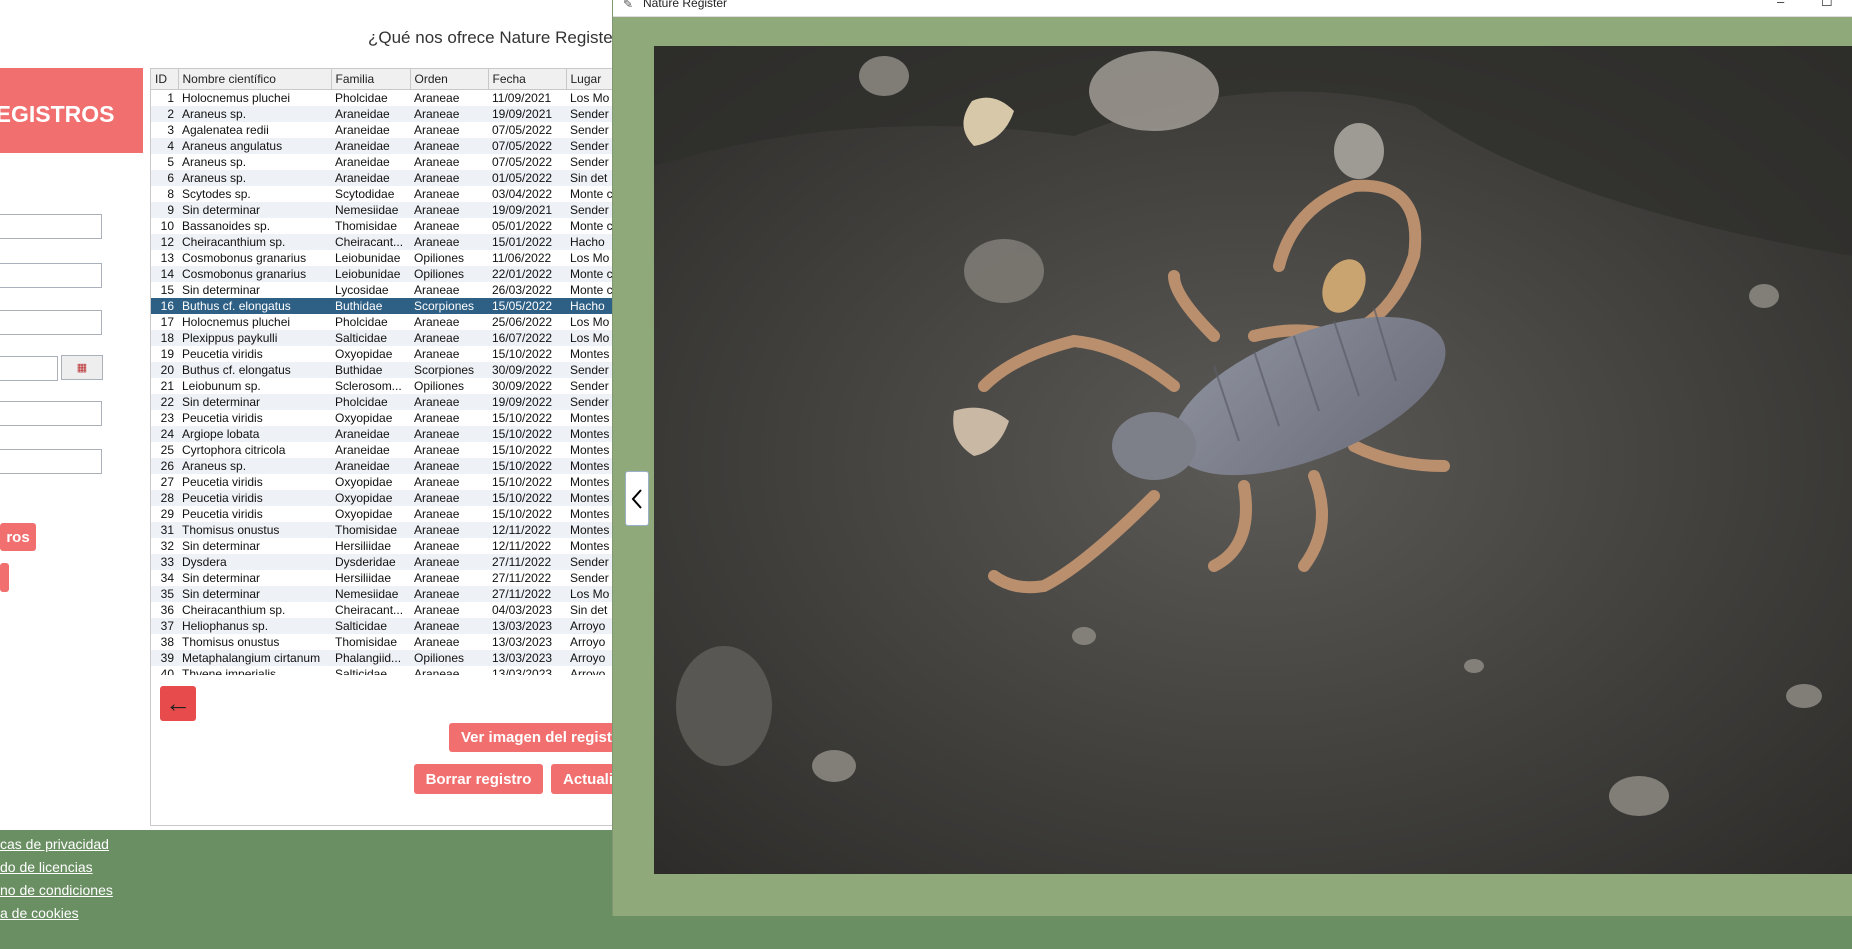  What do you see at coordinates (170, 162) in the screenshot?
I see `cell-id: 5` at bounding box center [170, 162].